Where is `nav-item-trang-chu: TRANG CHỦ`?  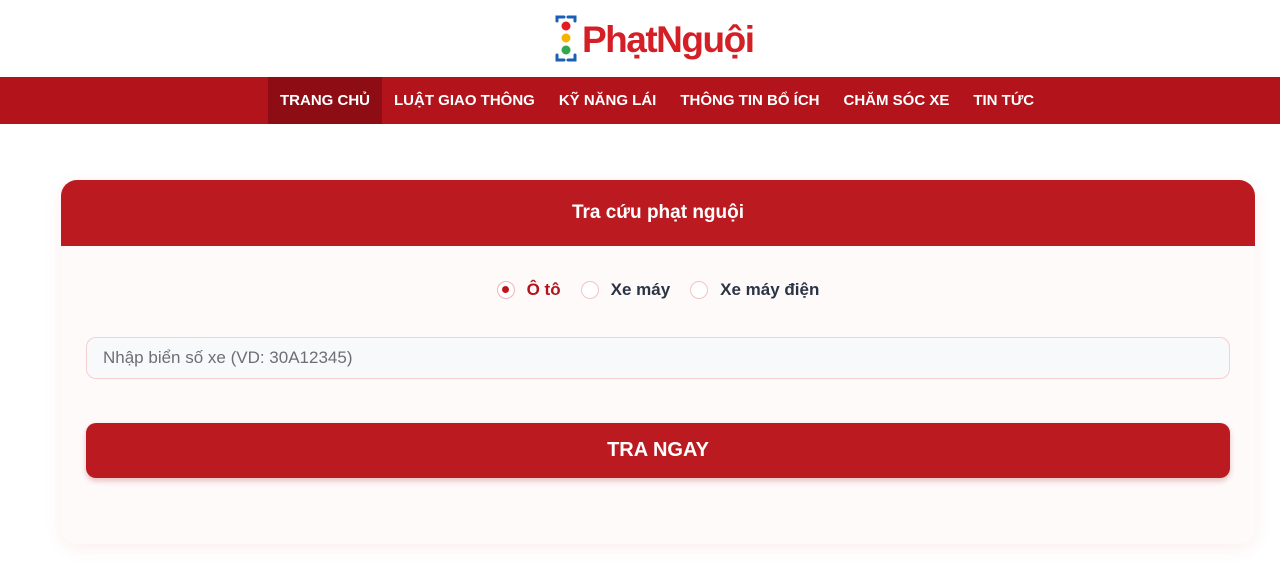
nav-item-trang-chu: TRANG CHỦ is located at coordinates (325, 100).